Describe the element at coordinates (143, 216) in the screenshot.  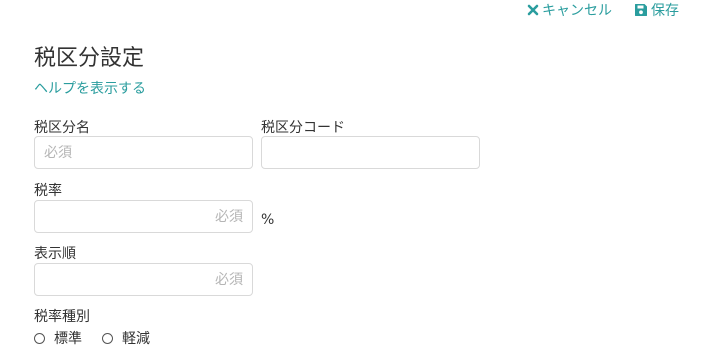
I see `tax-rate-input` at that location.